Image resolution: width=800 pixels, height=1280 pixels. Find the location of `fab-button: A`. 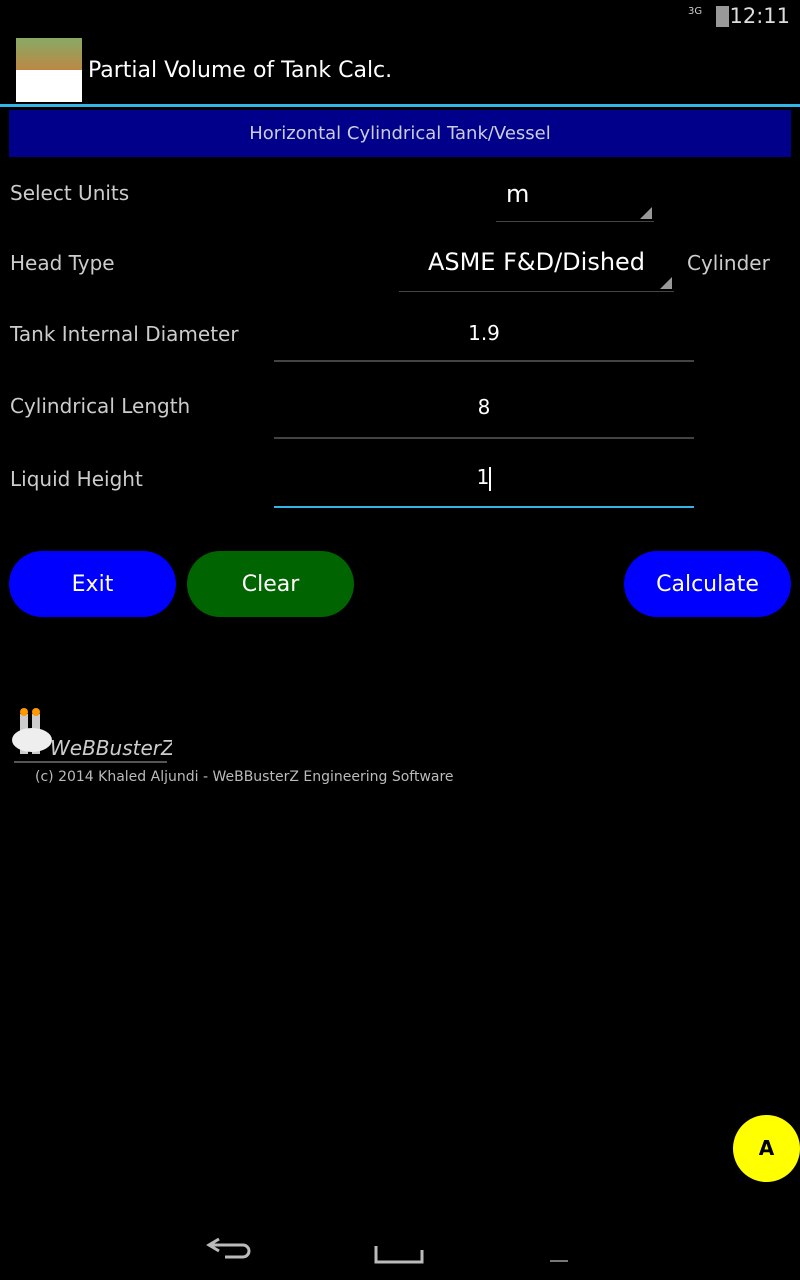

fab-button: A is located at coordinates (766, 1148).